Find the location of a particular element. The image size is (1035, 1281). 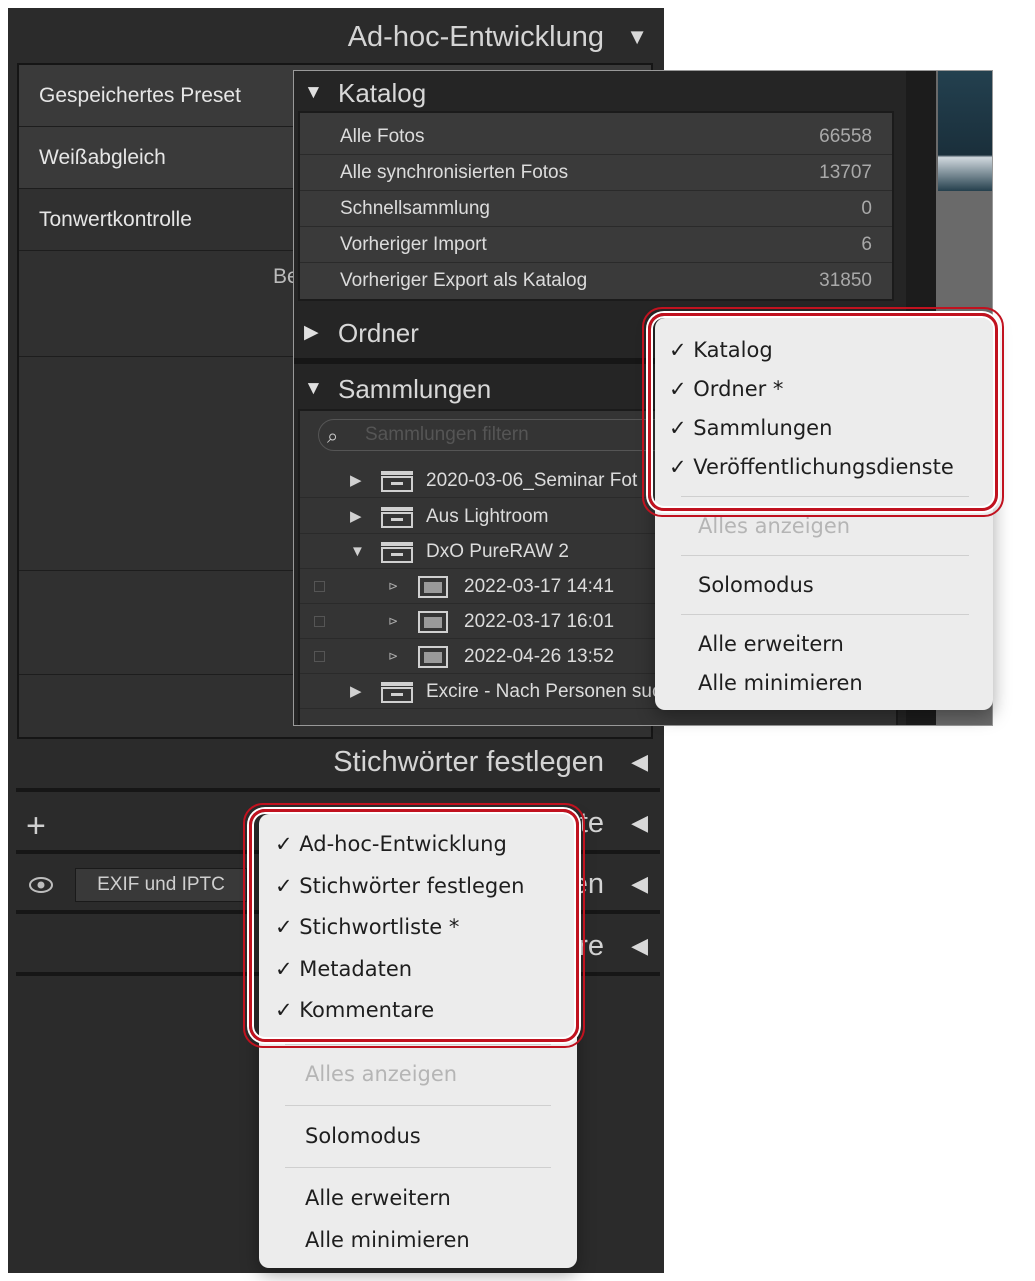

menu-item-quick-develop: ✓ Ad-hoc-Entwicklung is located at coordinates (391, 844).